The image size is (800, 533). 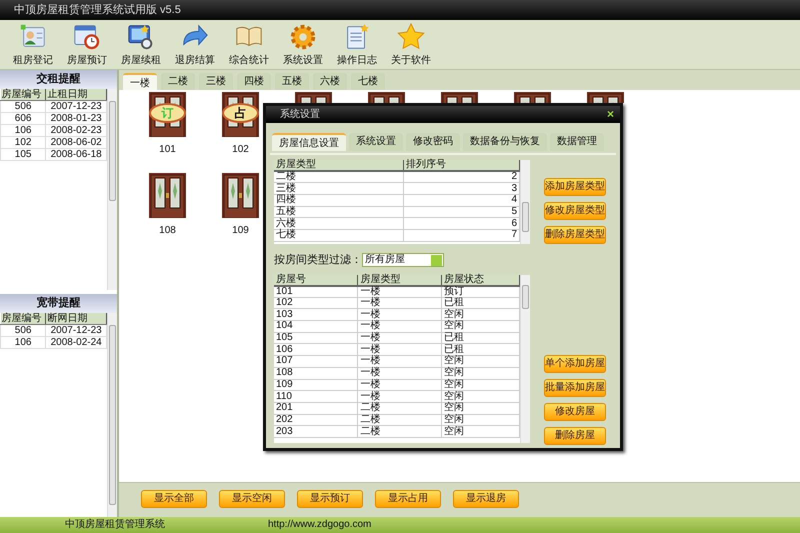 I want to click on toolbar-button: 综合统计, so click(x=249, y=44).